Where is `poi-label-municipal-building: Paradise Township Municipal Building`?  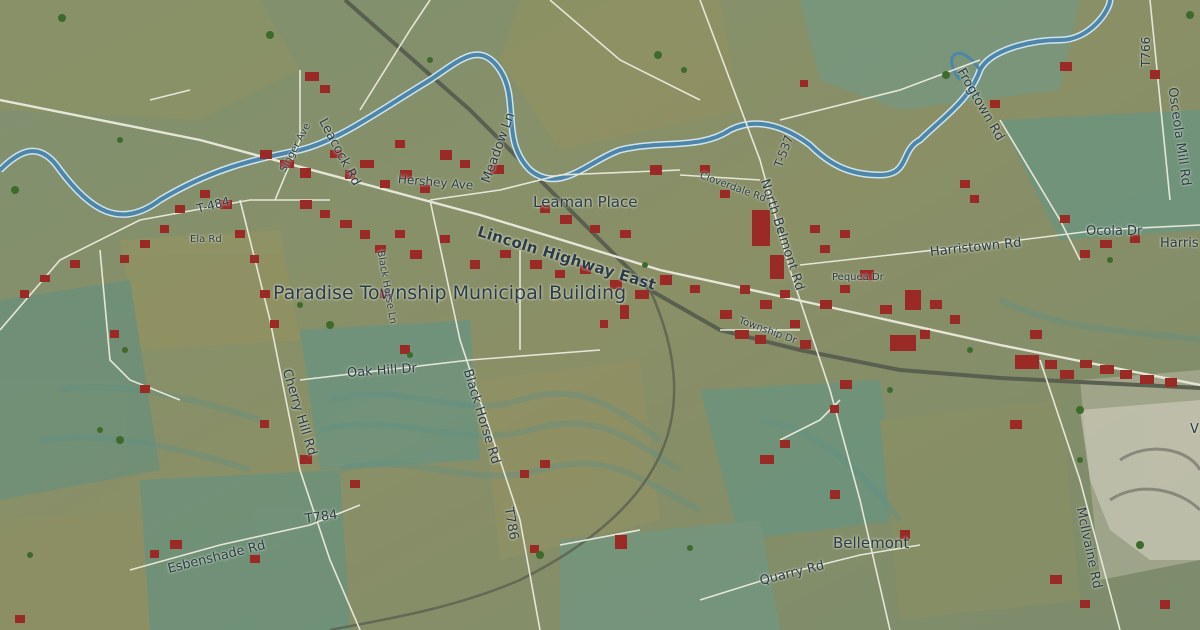 poi-label-municipal-building: Paradise Township Municipal Building is located at coordinates (449, 293).